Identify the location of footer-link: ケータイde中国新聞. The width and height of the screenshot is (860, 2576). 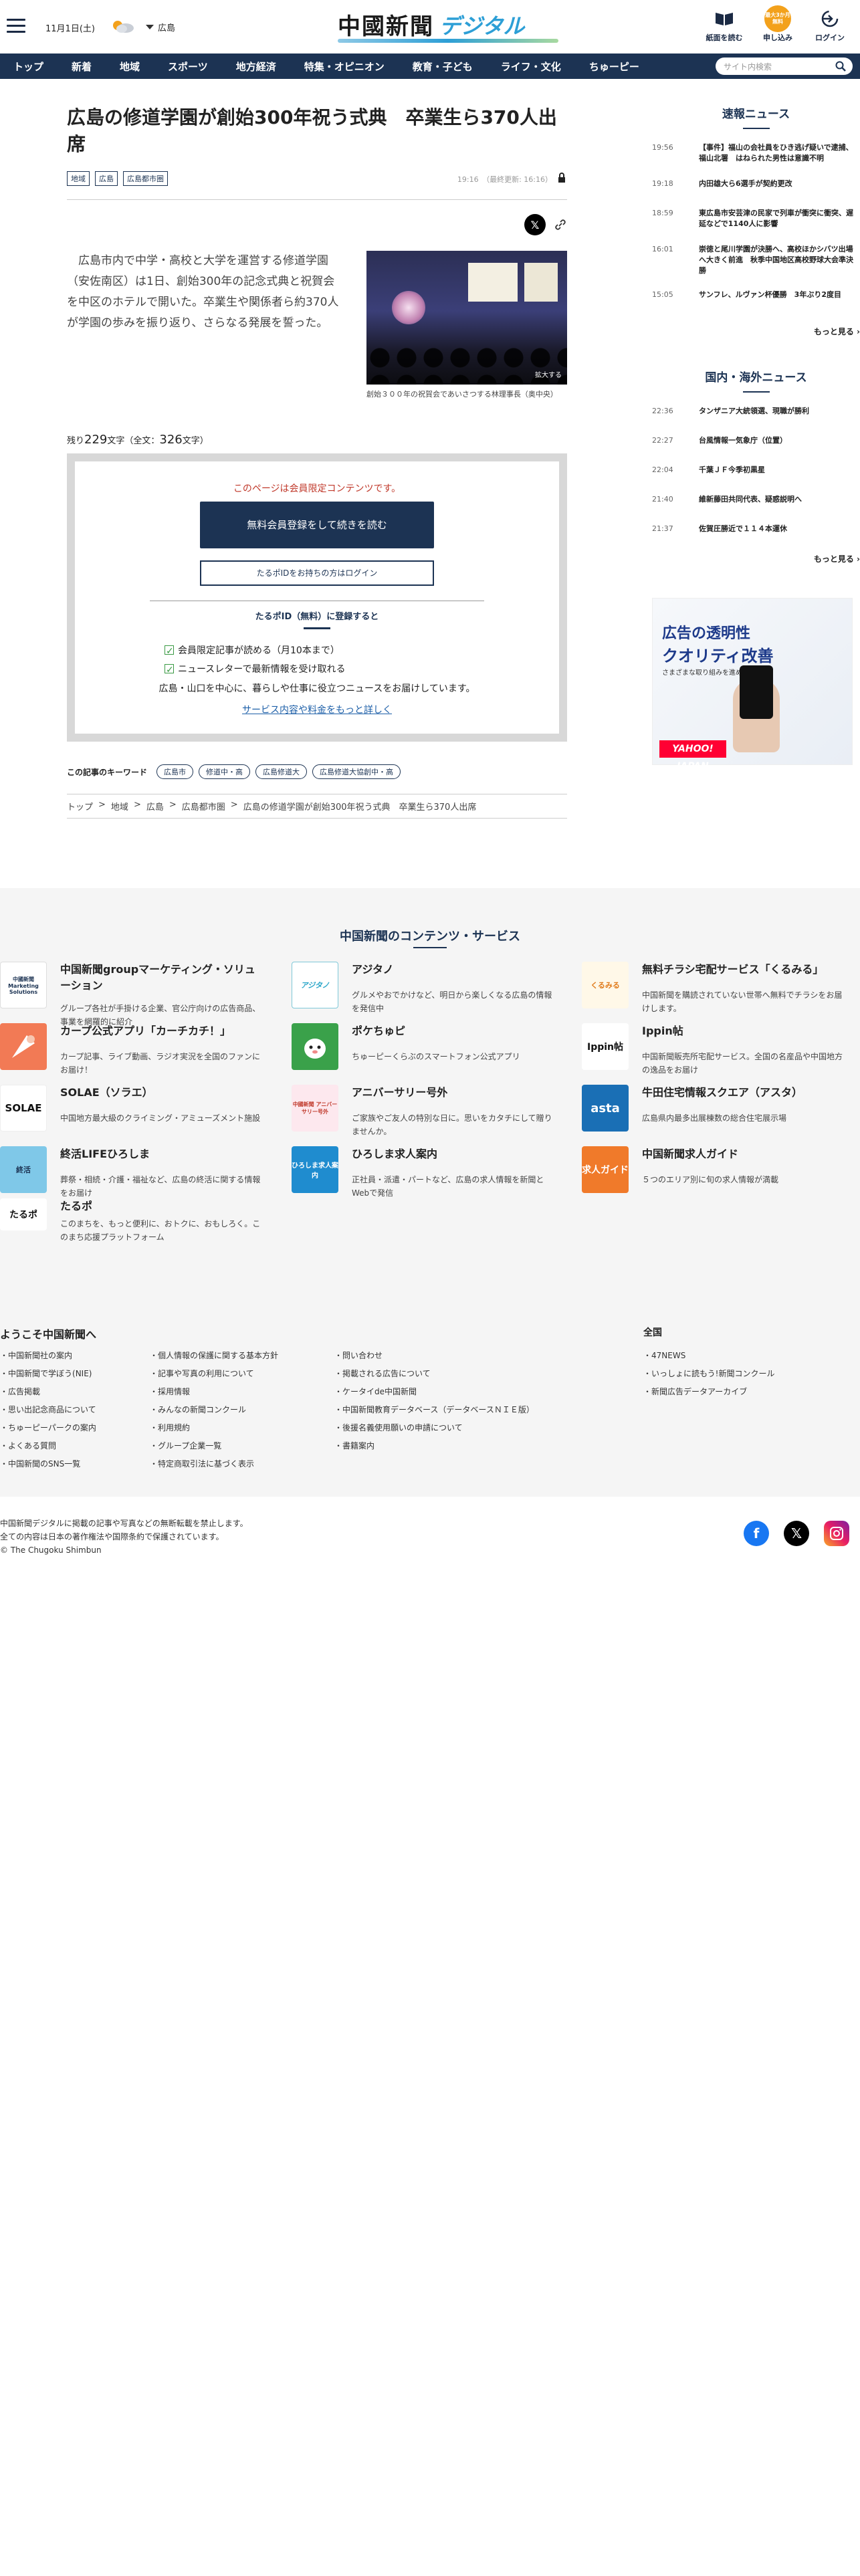
(434, 1392).